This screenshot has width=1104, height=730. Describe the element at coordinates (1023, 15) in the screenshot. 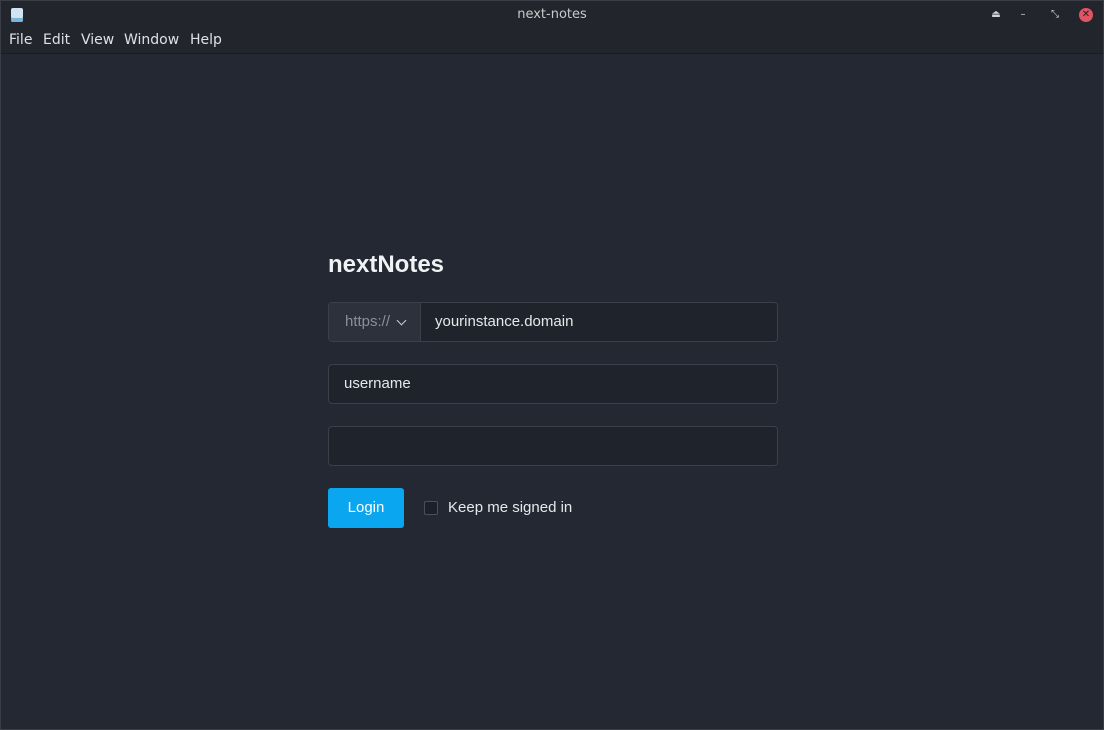

I see `minimize-icon: –` at that location.